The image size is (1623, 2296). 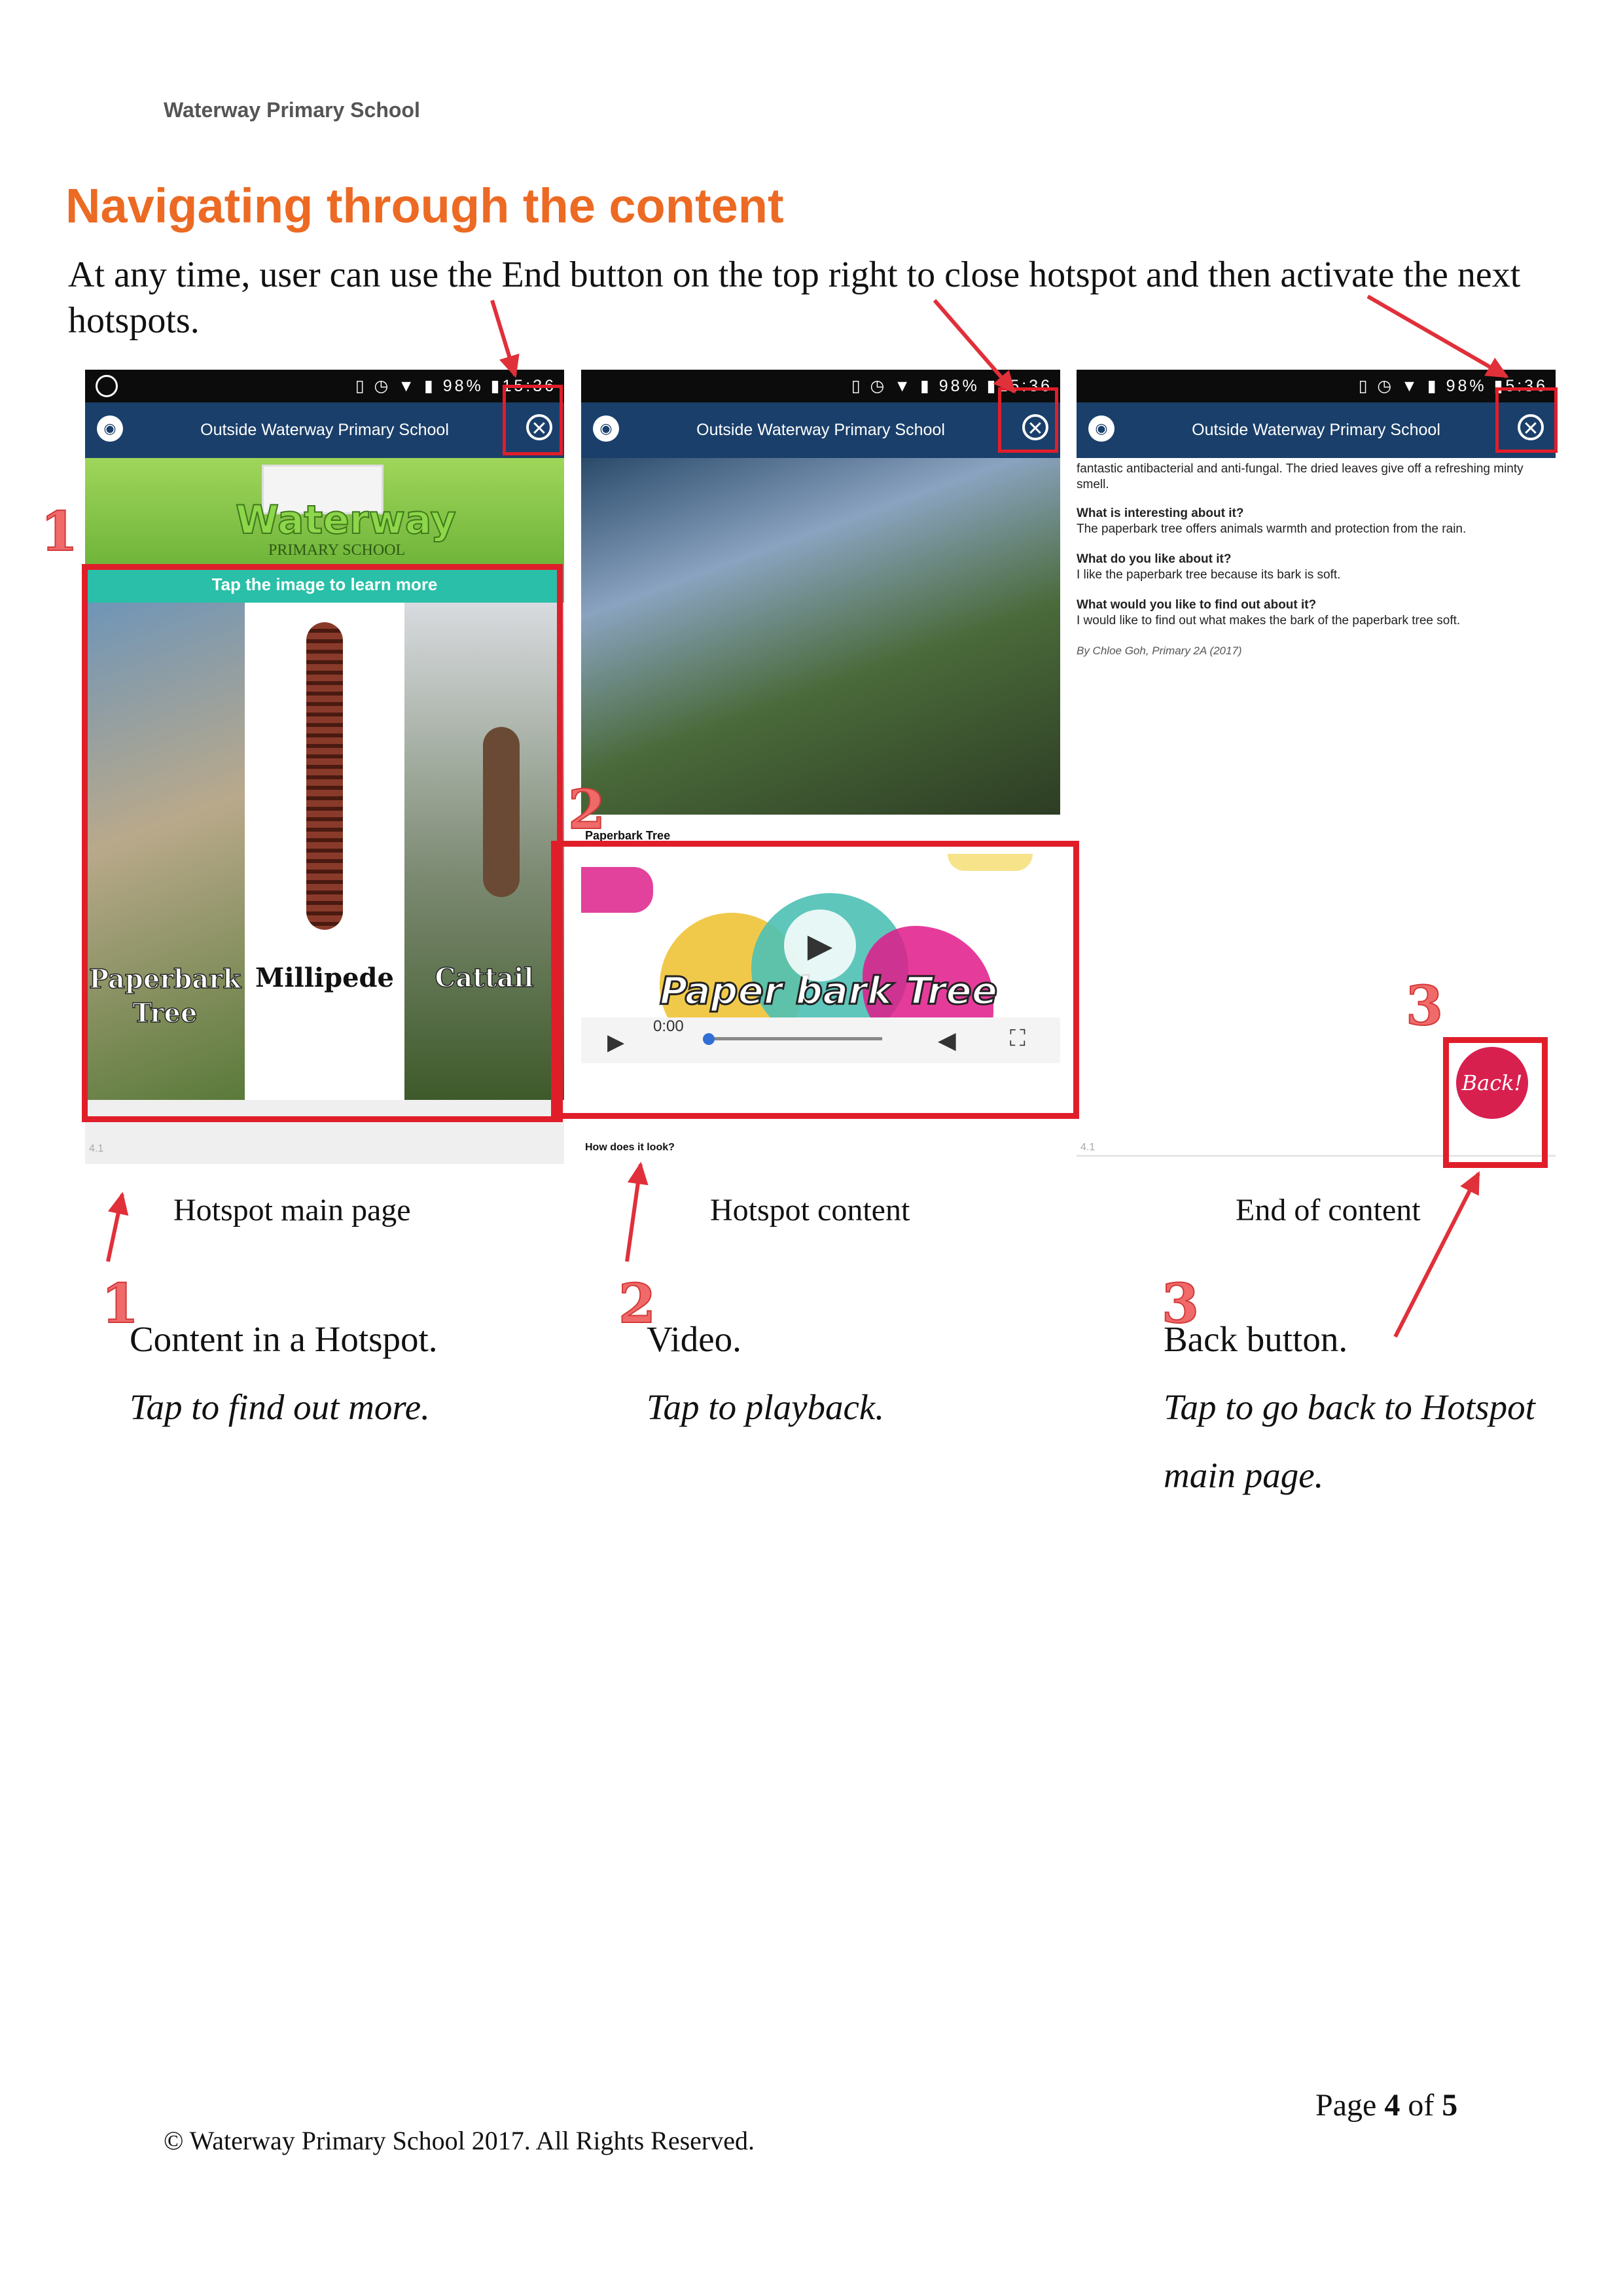 I want to click on school-banner: Waterway PRIMARY SCHOOL, so click(x=324, y=512).